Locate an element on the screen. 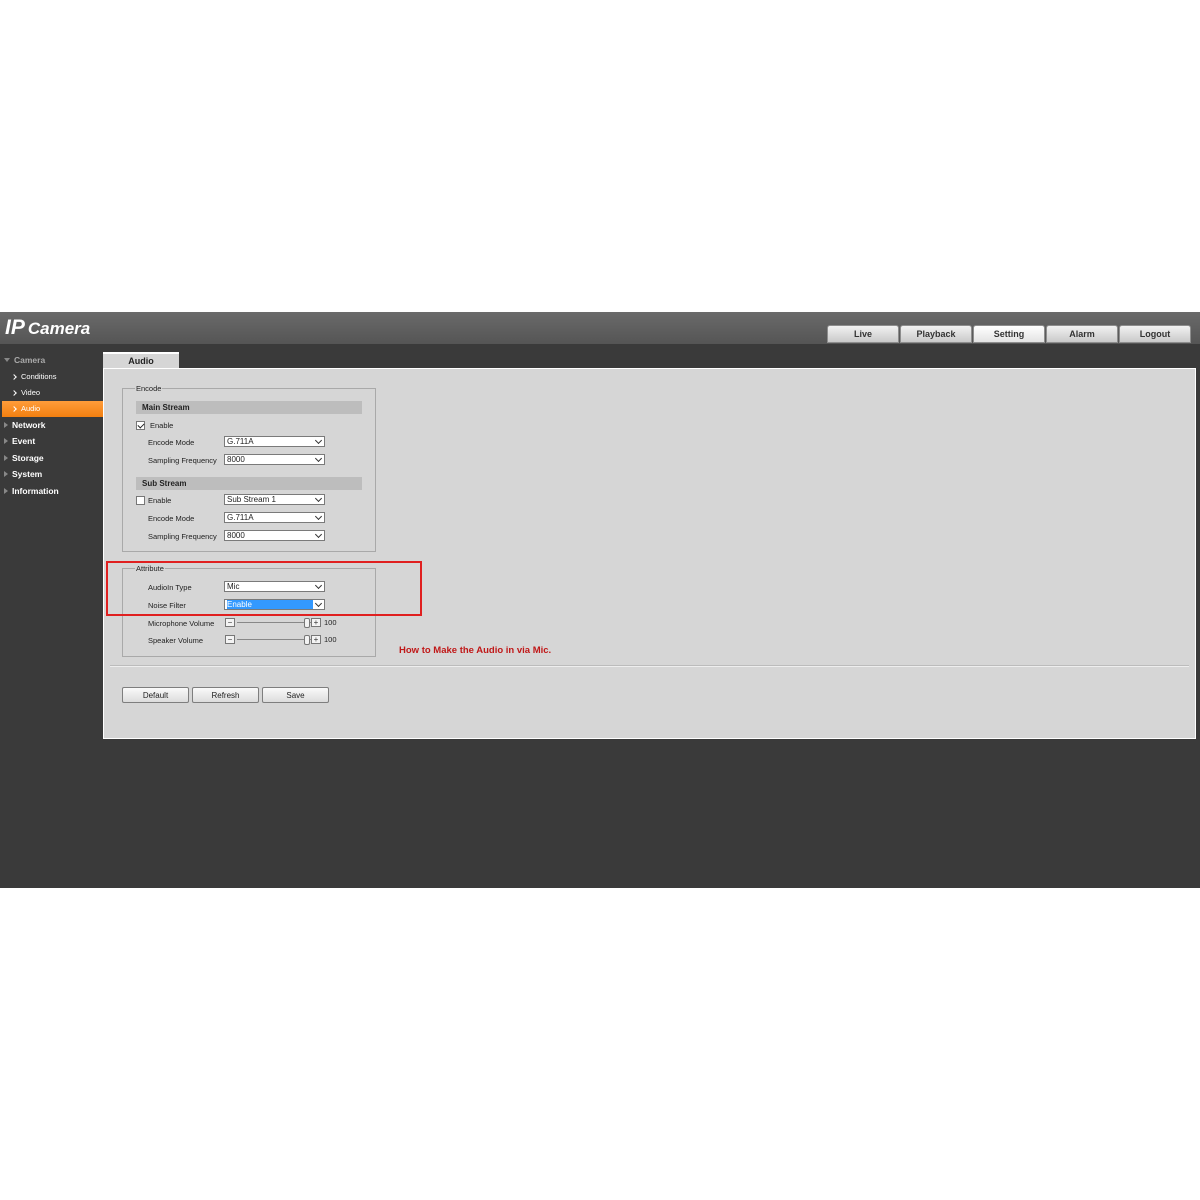 This screenshot has width=1200, height=1200. mic-volume-plus-button: + is located at coordinates (316, 622).